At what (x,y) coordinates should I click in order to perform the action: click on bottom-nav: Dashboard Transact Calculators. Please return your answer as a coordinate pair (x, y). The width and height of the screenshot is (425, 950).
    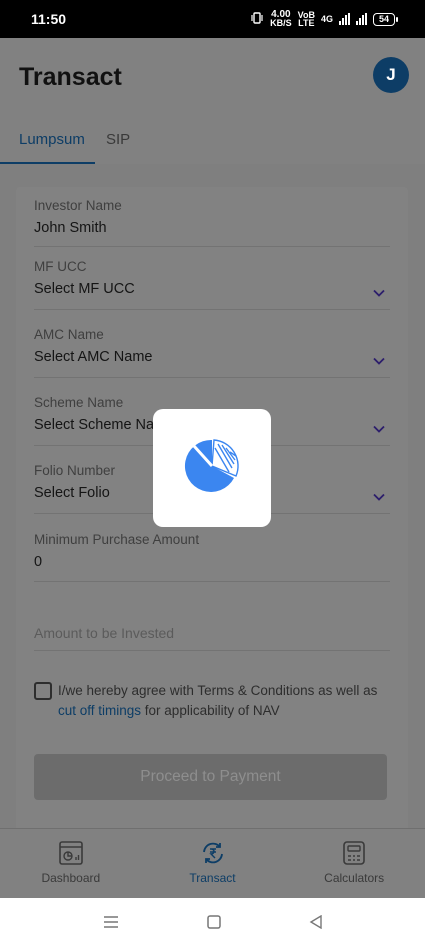
    Looking at the image, I should click on (212, 863).